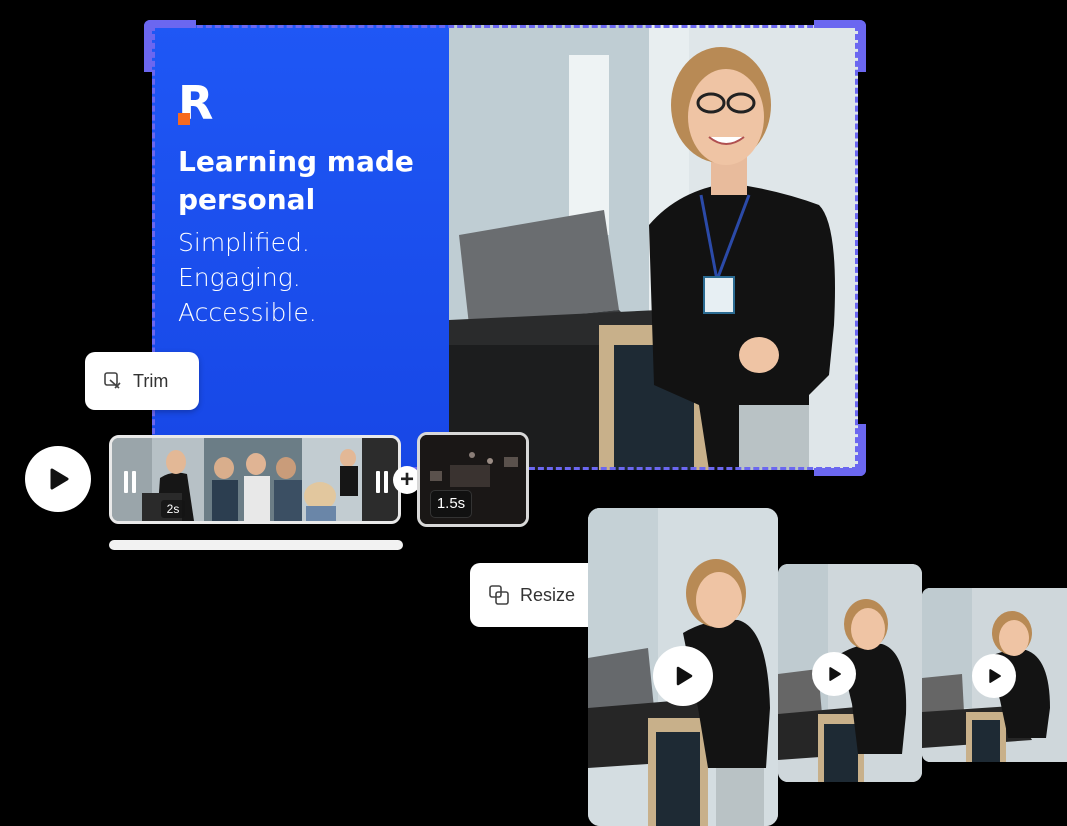  I want to click on timeline-clip: 2s, so click(255, 479).